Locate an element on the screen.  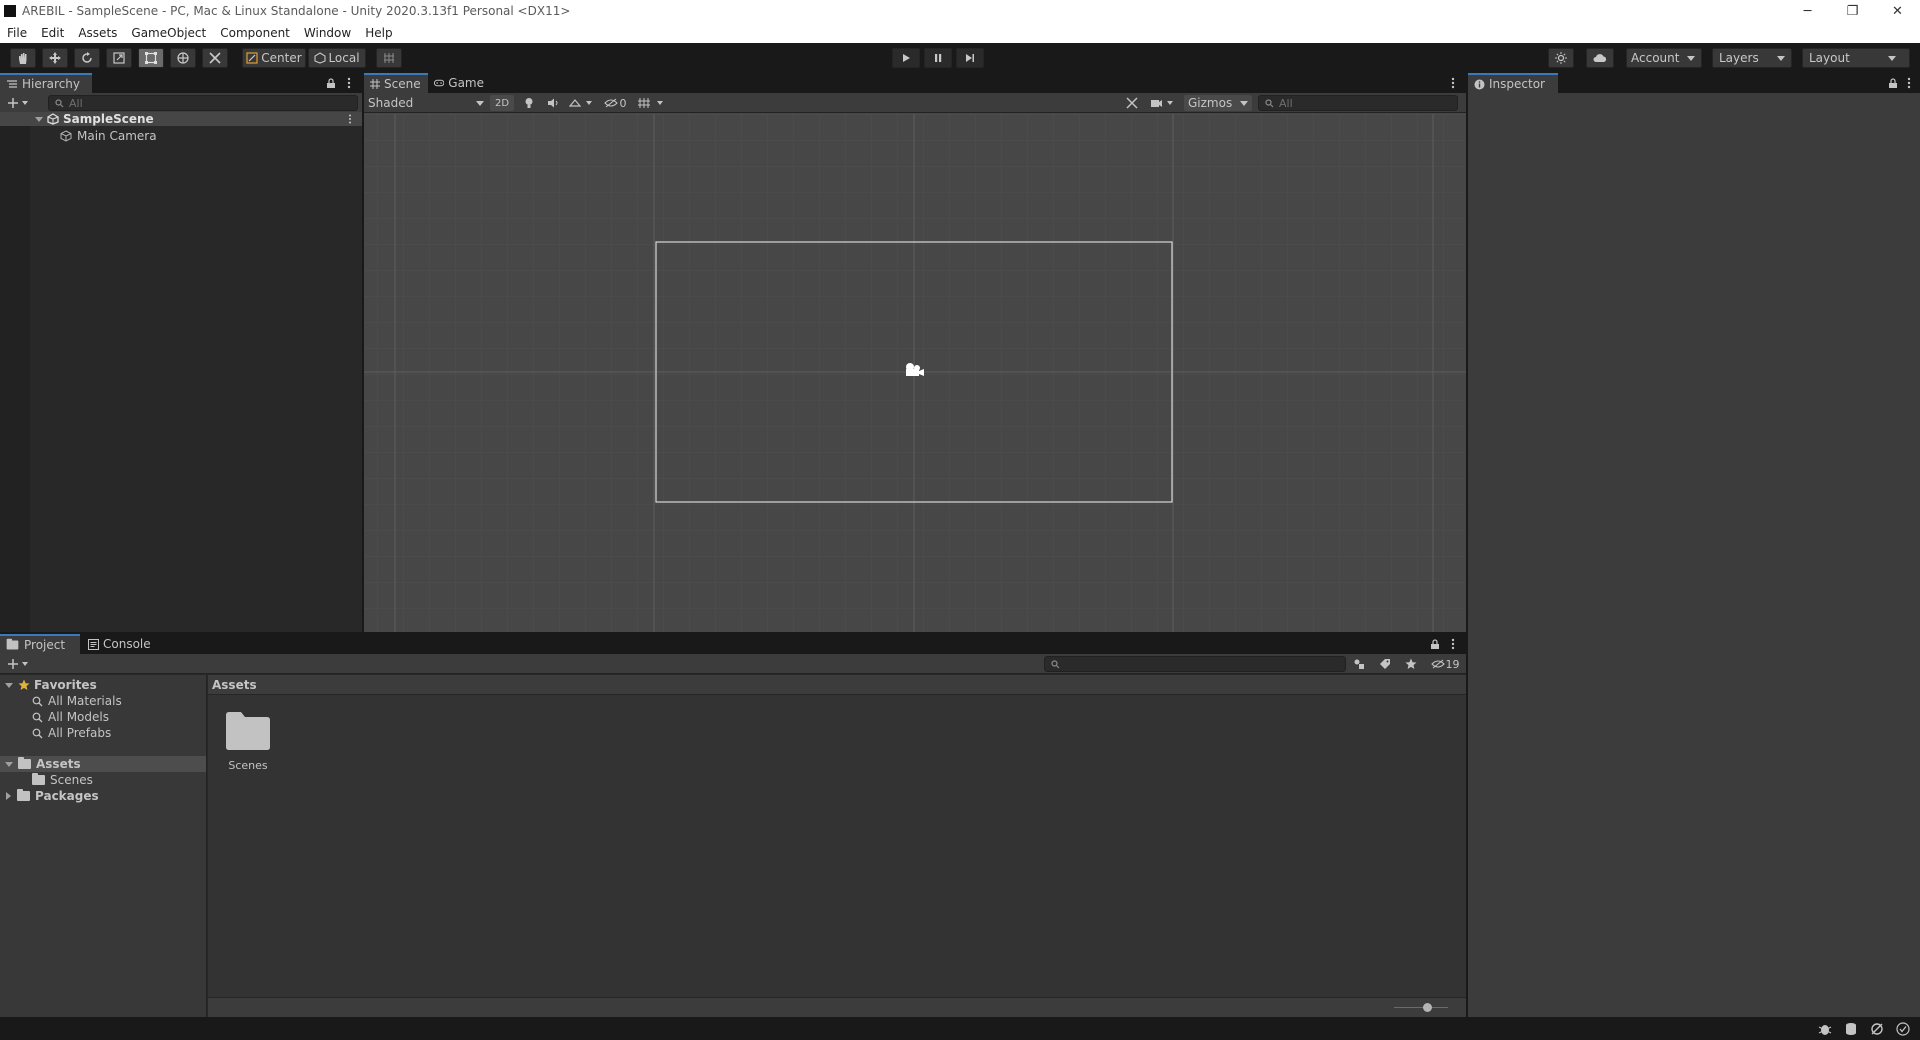
assets-root-label: Assets is located at coordinates (58, 764).